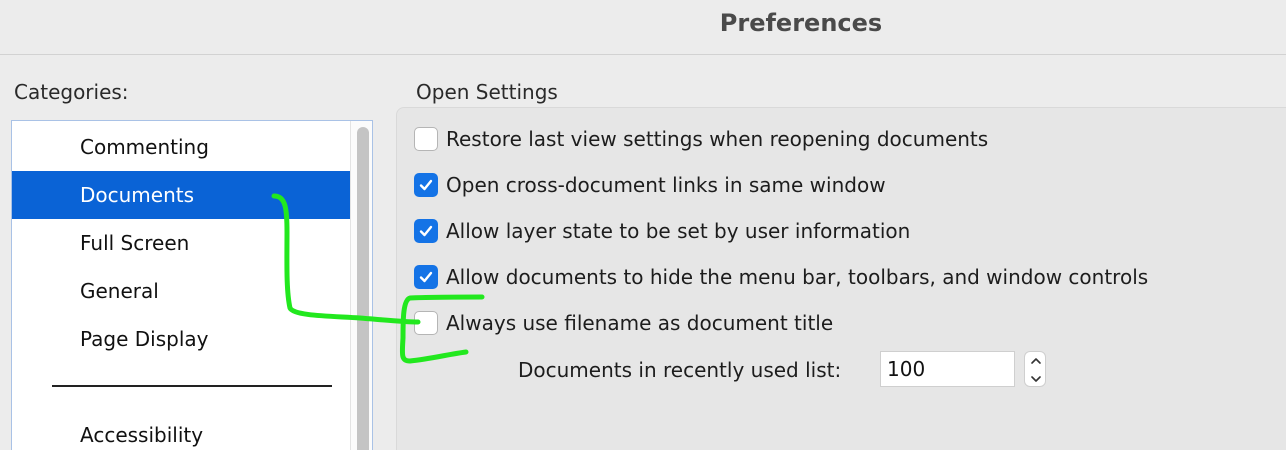 This screenshot has height=450, width=1286. What do you see at coordinates (181, 195) in the screenshot?
I see `category-item-documents: Documents` at bounding box center [181, 195].